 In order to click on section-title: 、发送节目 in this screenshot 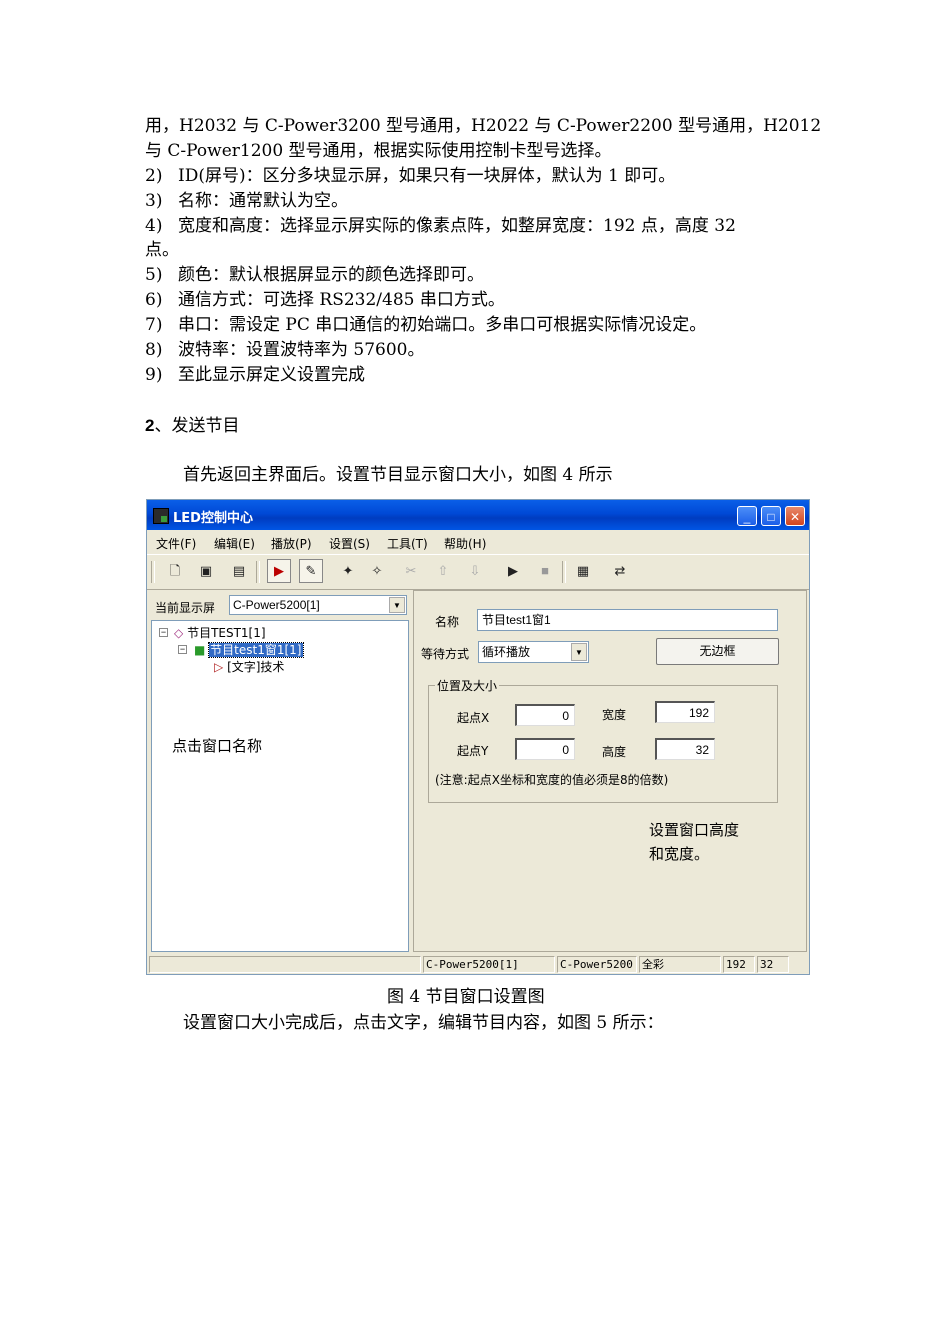, I will do `click(197, 426)`.